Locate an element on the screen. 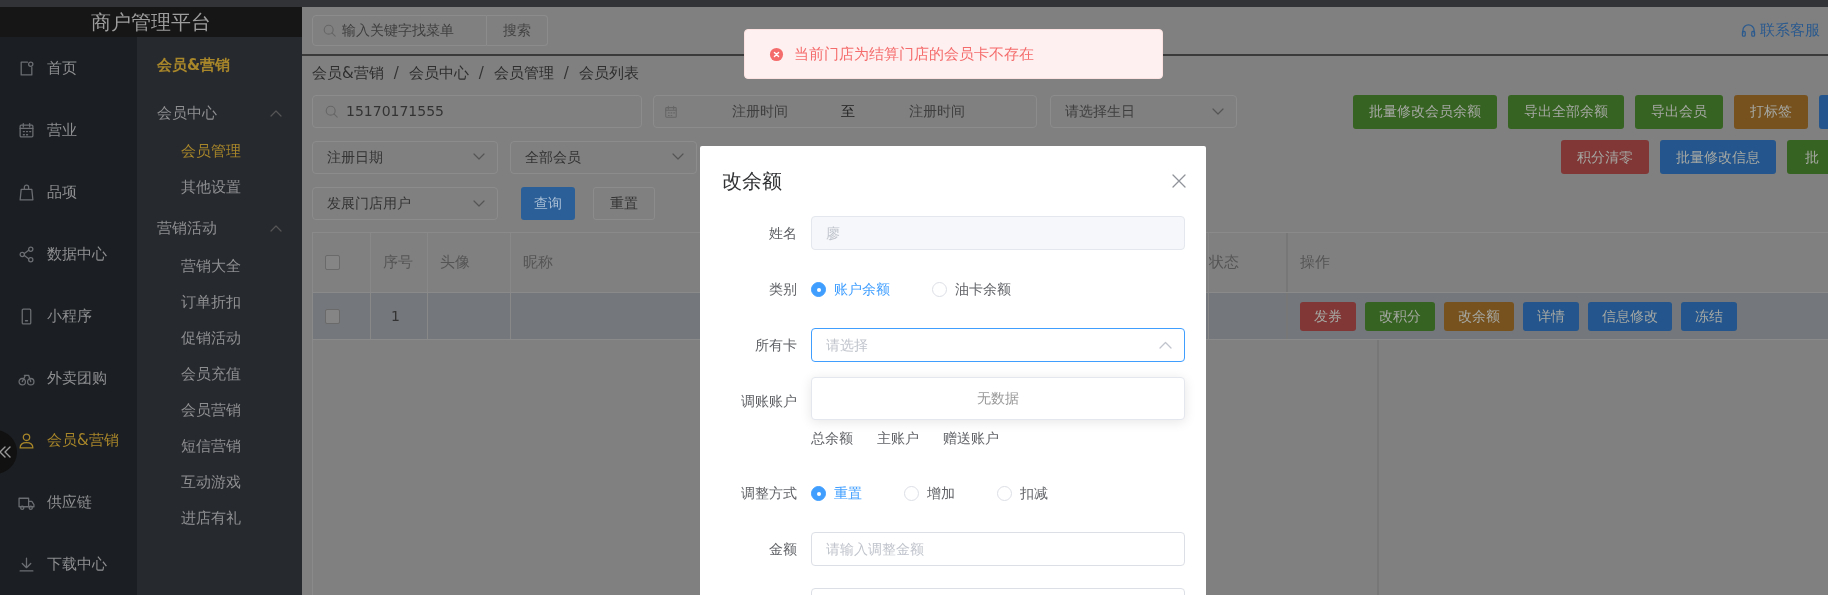 The image size is (1828, 595). dropdown-menu: 无数据 is located at coordinates (998, 398).